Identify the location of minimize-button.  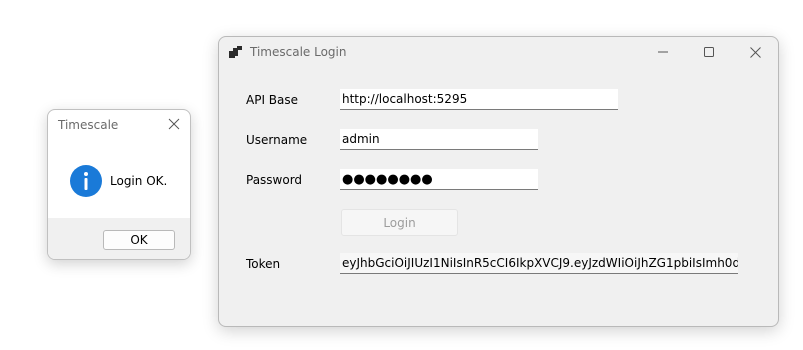
(663, 52).